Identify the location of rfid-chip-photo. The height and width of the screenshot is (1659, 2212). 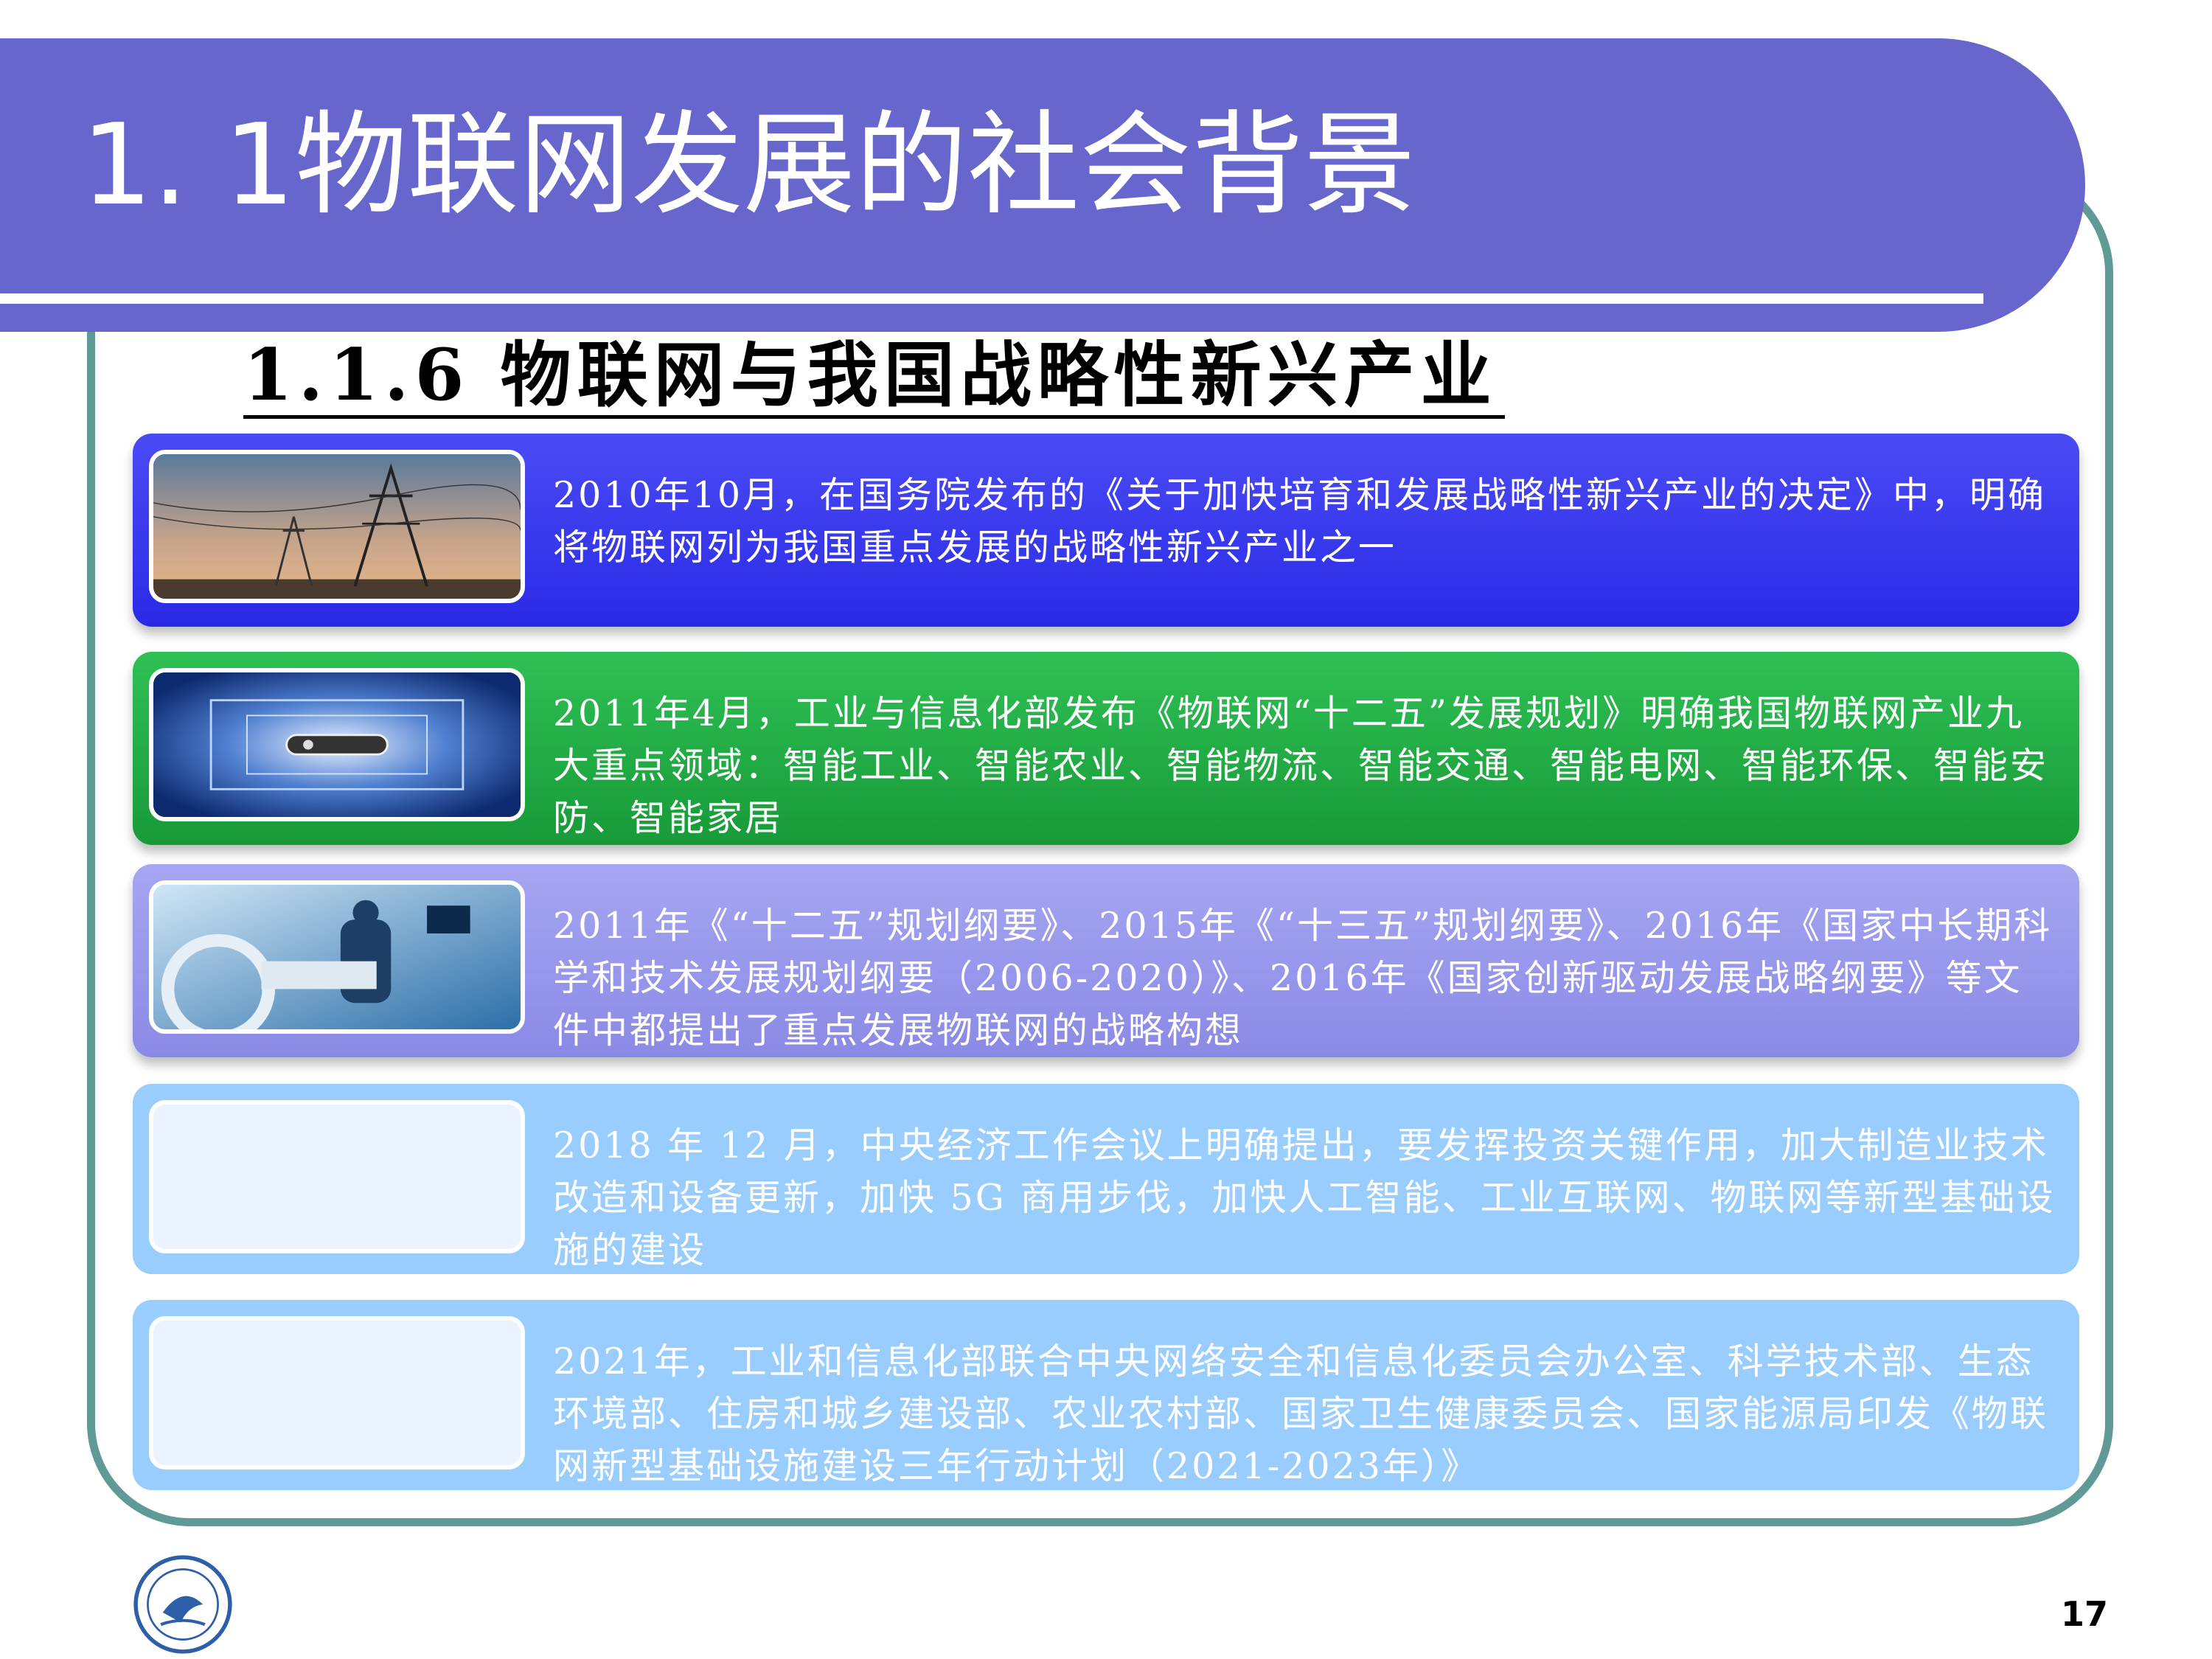
(337, 744).